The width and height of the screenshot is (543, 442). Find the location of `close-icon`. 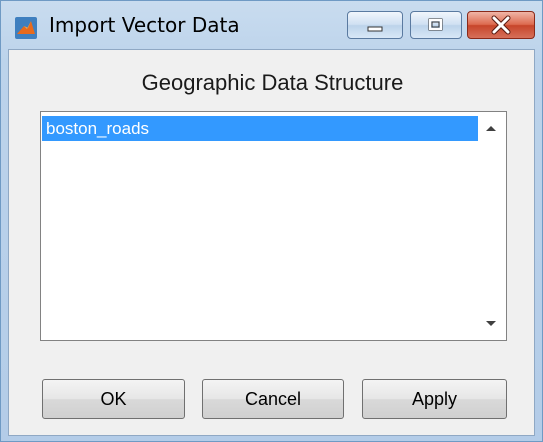

close-icon is located at coordinates (501, 25).